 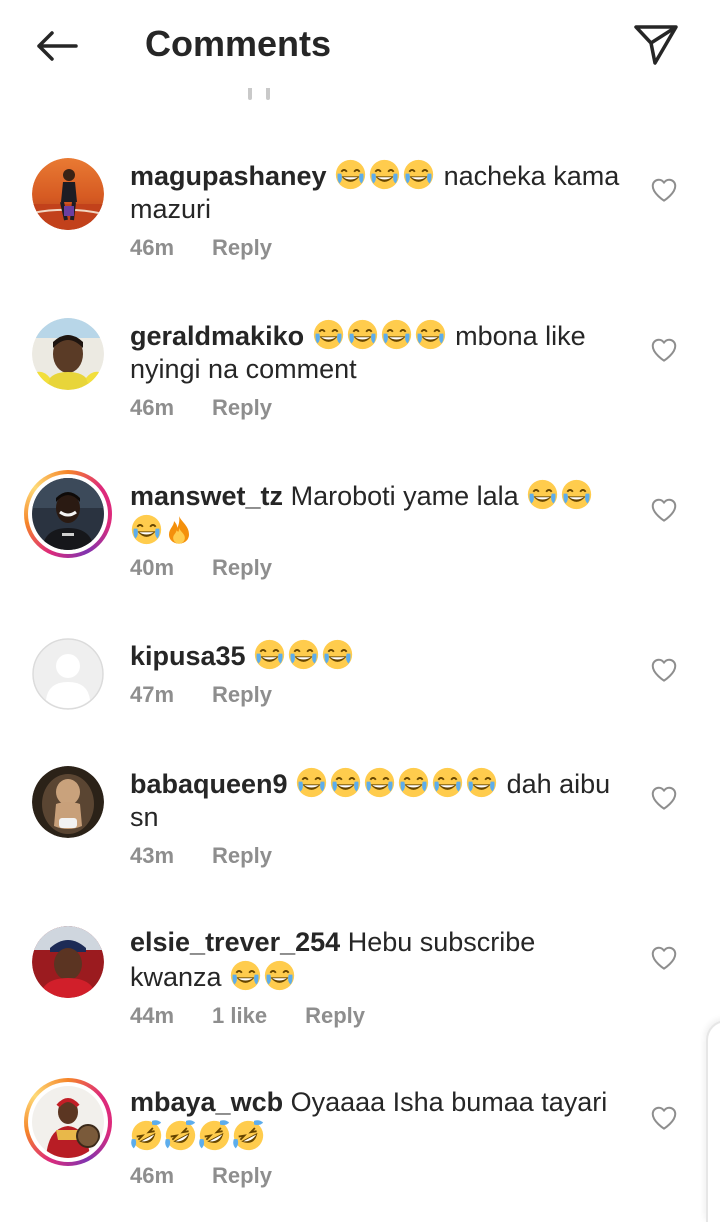 I want to click on paper-plane-icon, so click(x=656, y=45).